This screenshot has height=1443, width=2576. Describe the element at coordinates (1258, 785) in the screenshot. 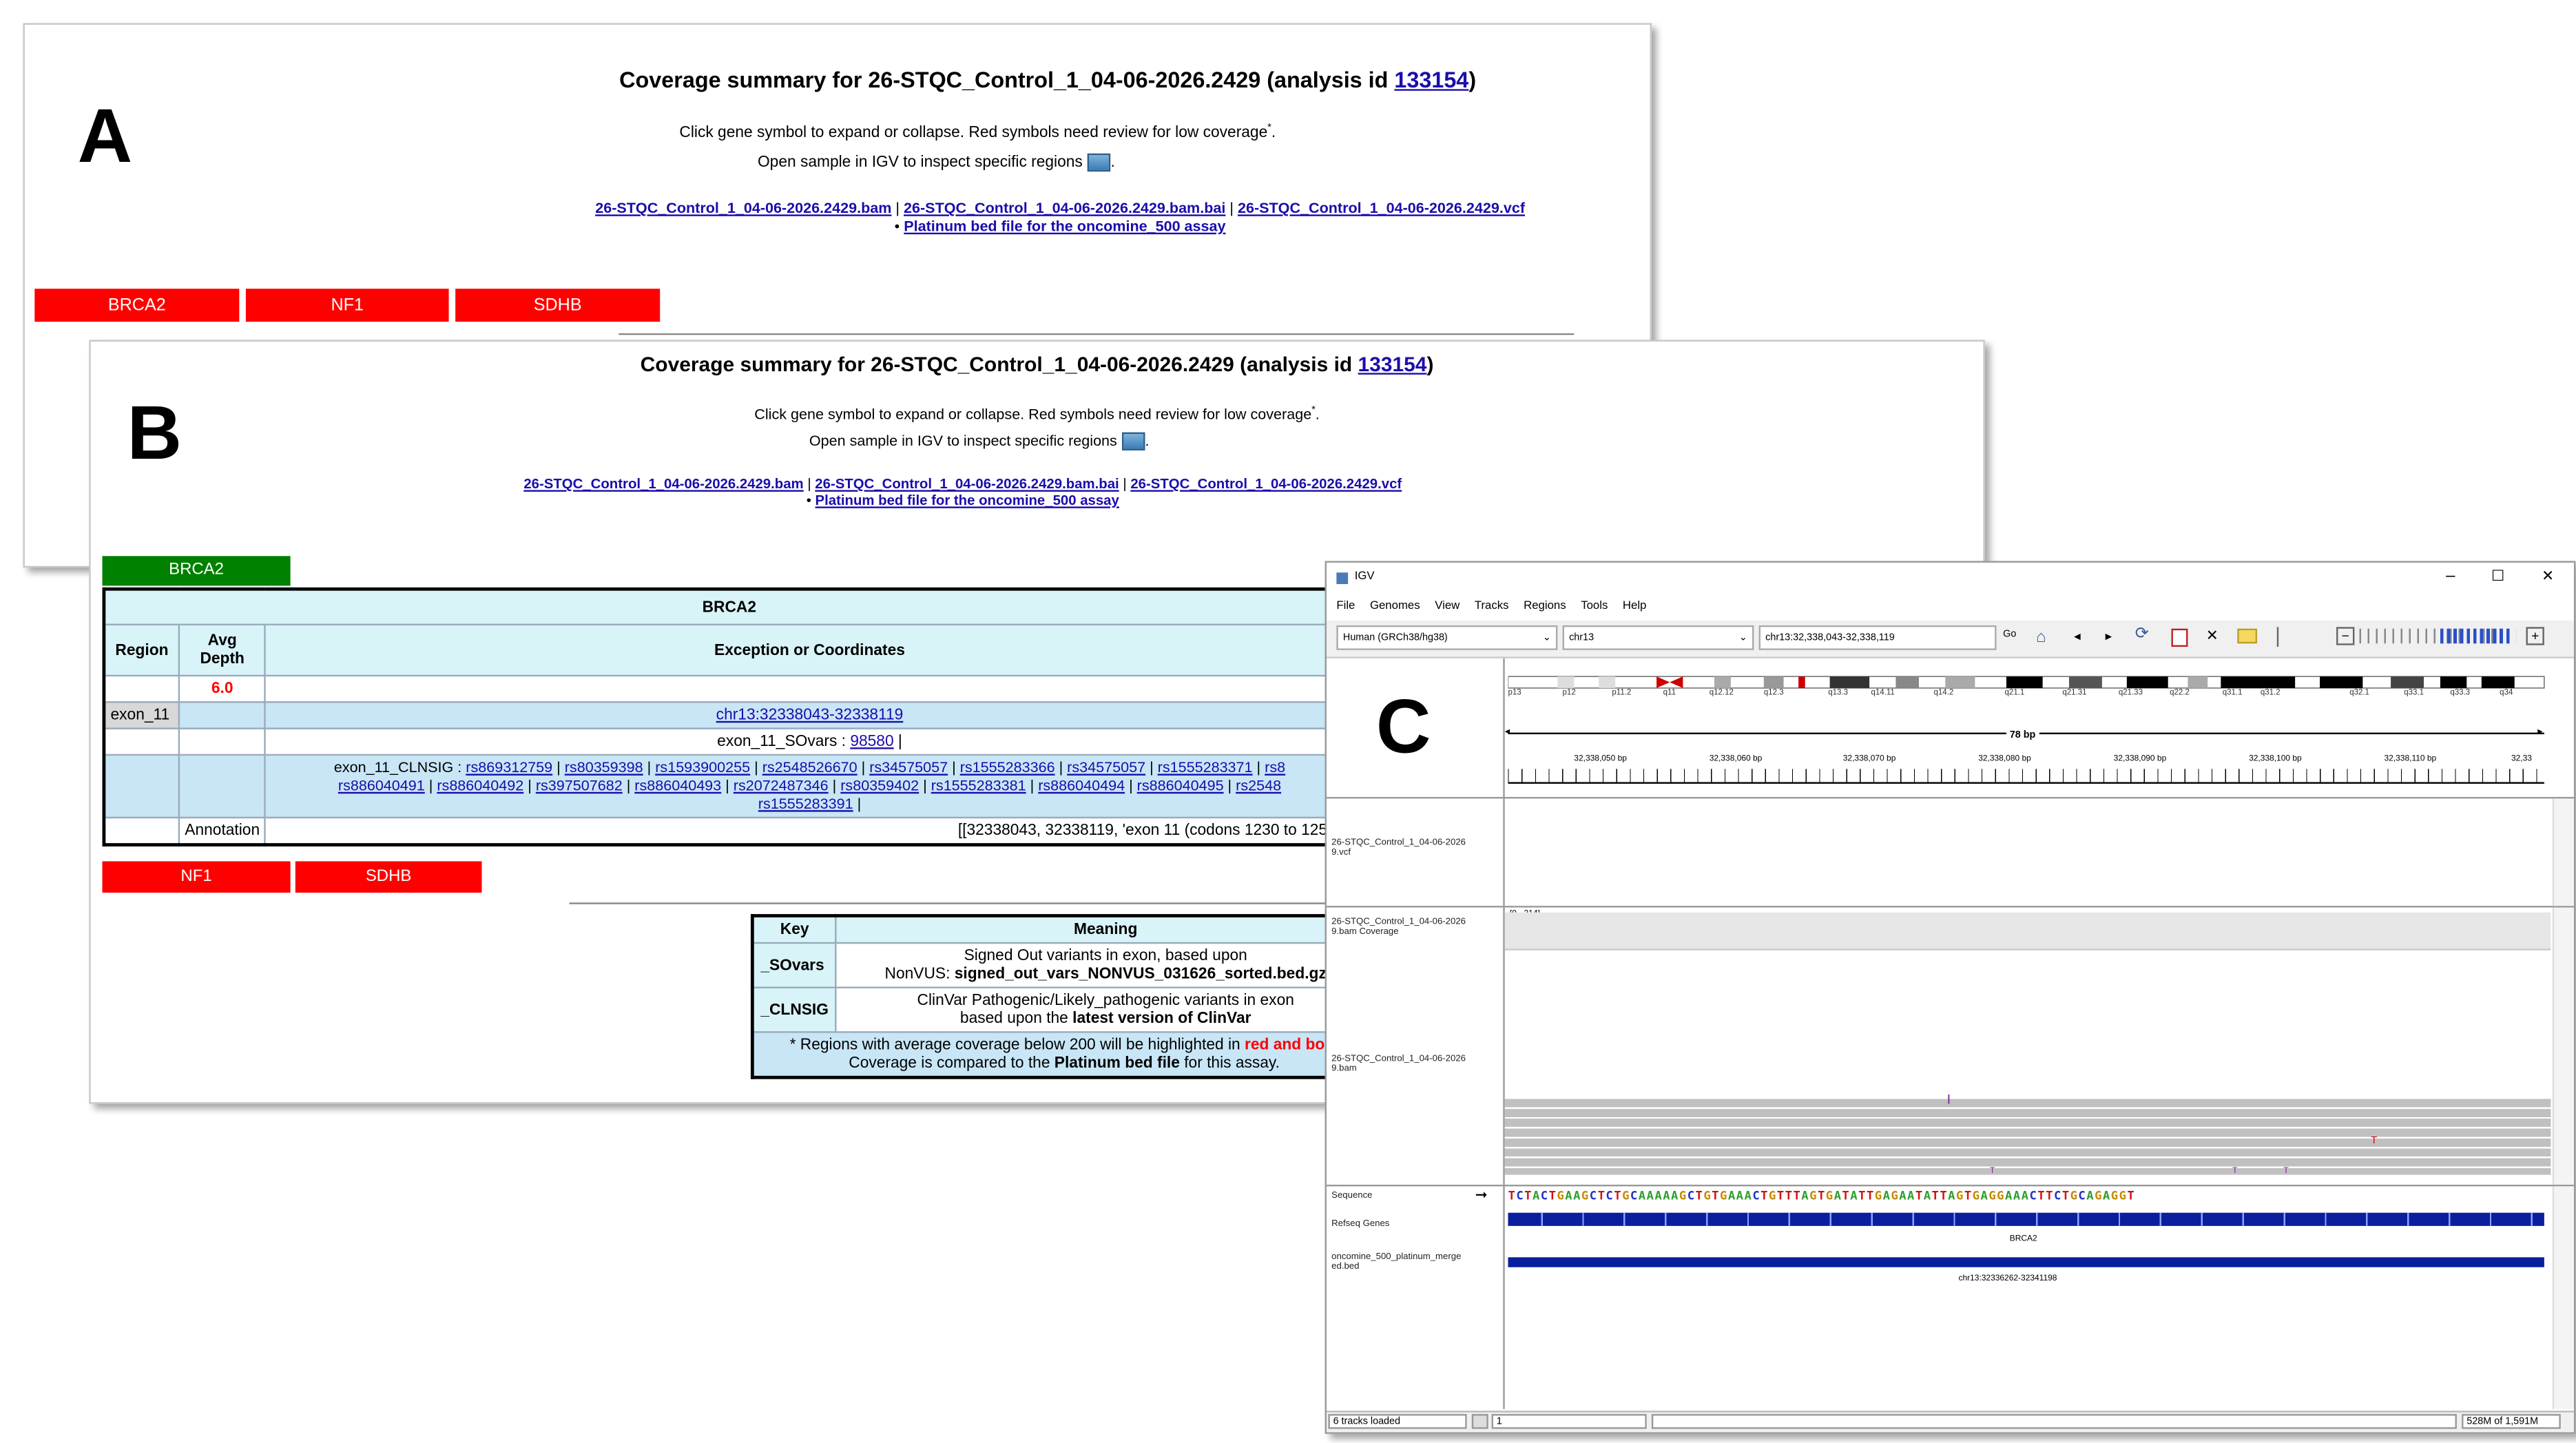

I see `clnsig-link: rs2548` at that location.